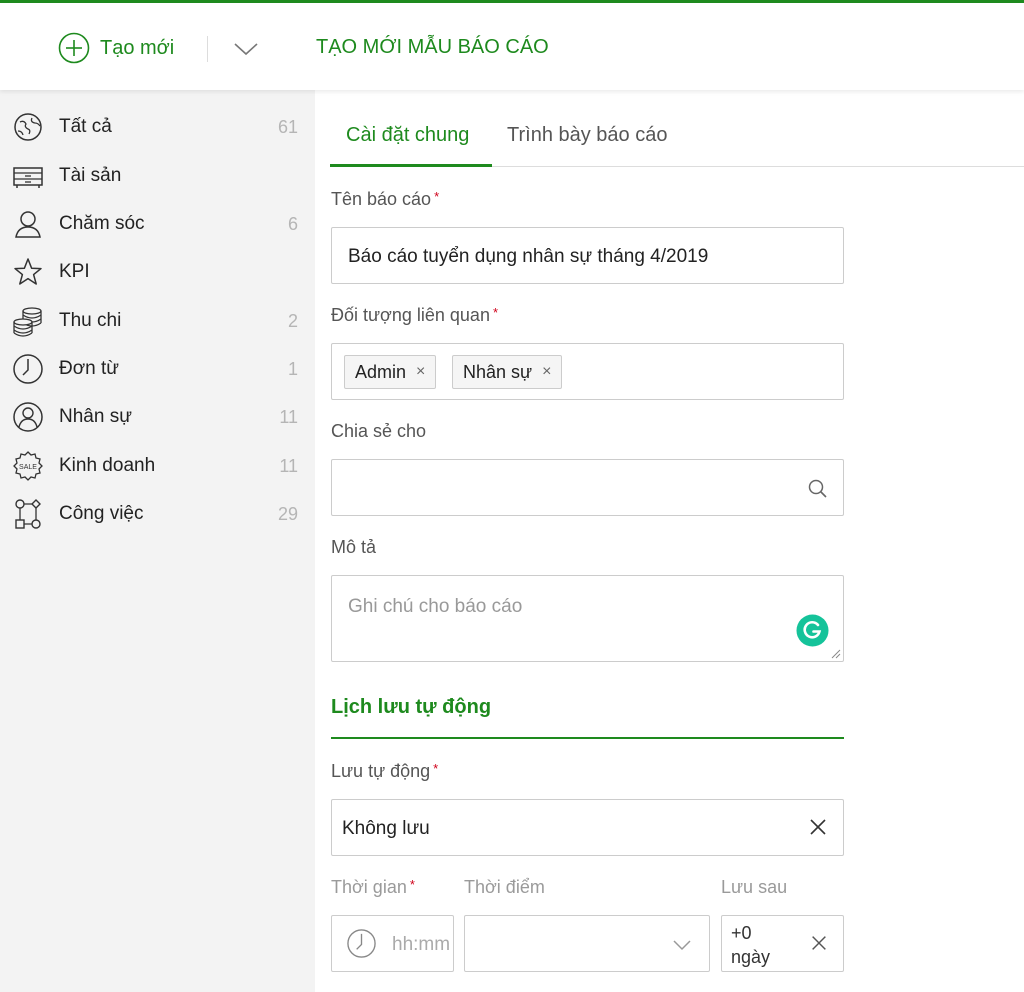  Describe the element at coordinates (157, 514) in the screenshot. I see `sidebar-item-tasks: Công việc 29` at that location.